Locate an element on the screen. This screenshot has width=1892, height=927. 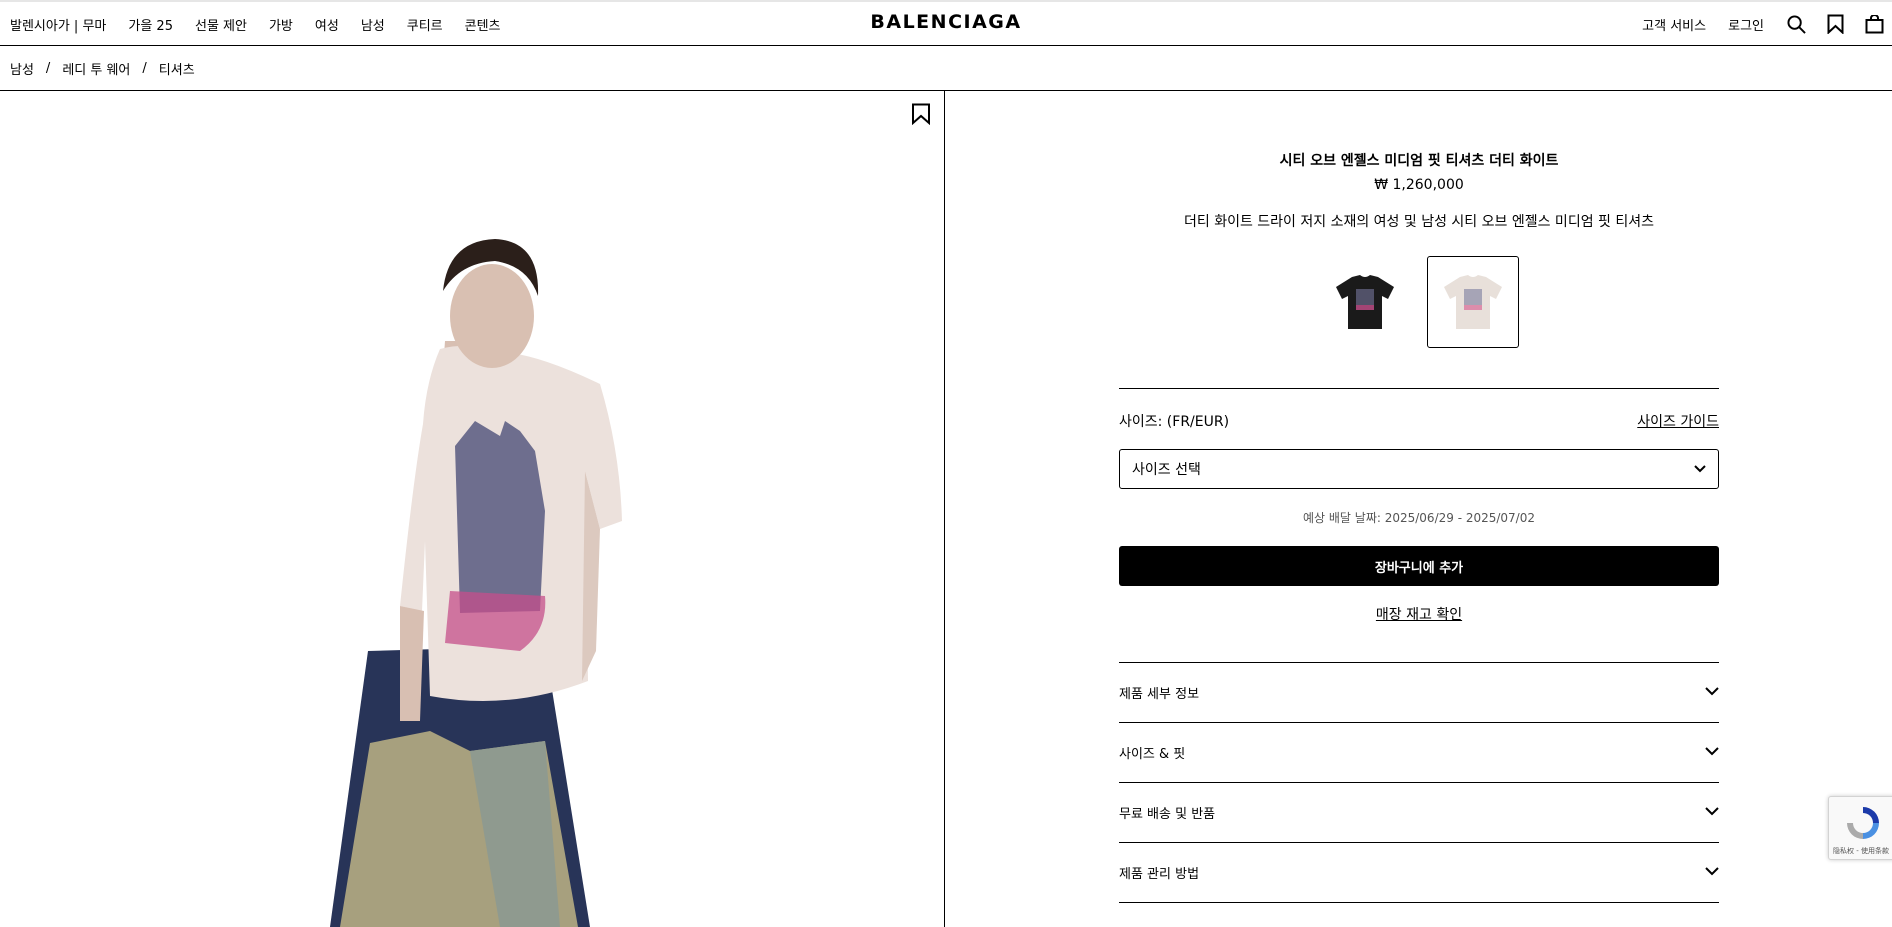
nav-item-bags: 가방 is located at coordinates (281, 24).